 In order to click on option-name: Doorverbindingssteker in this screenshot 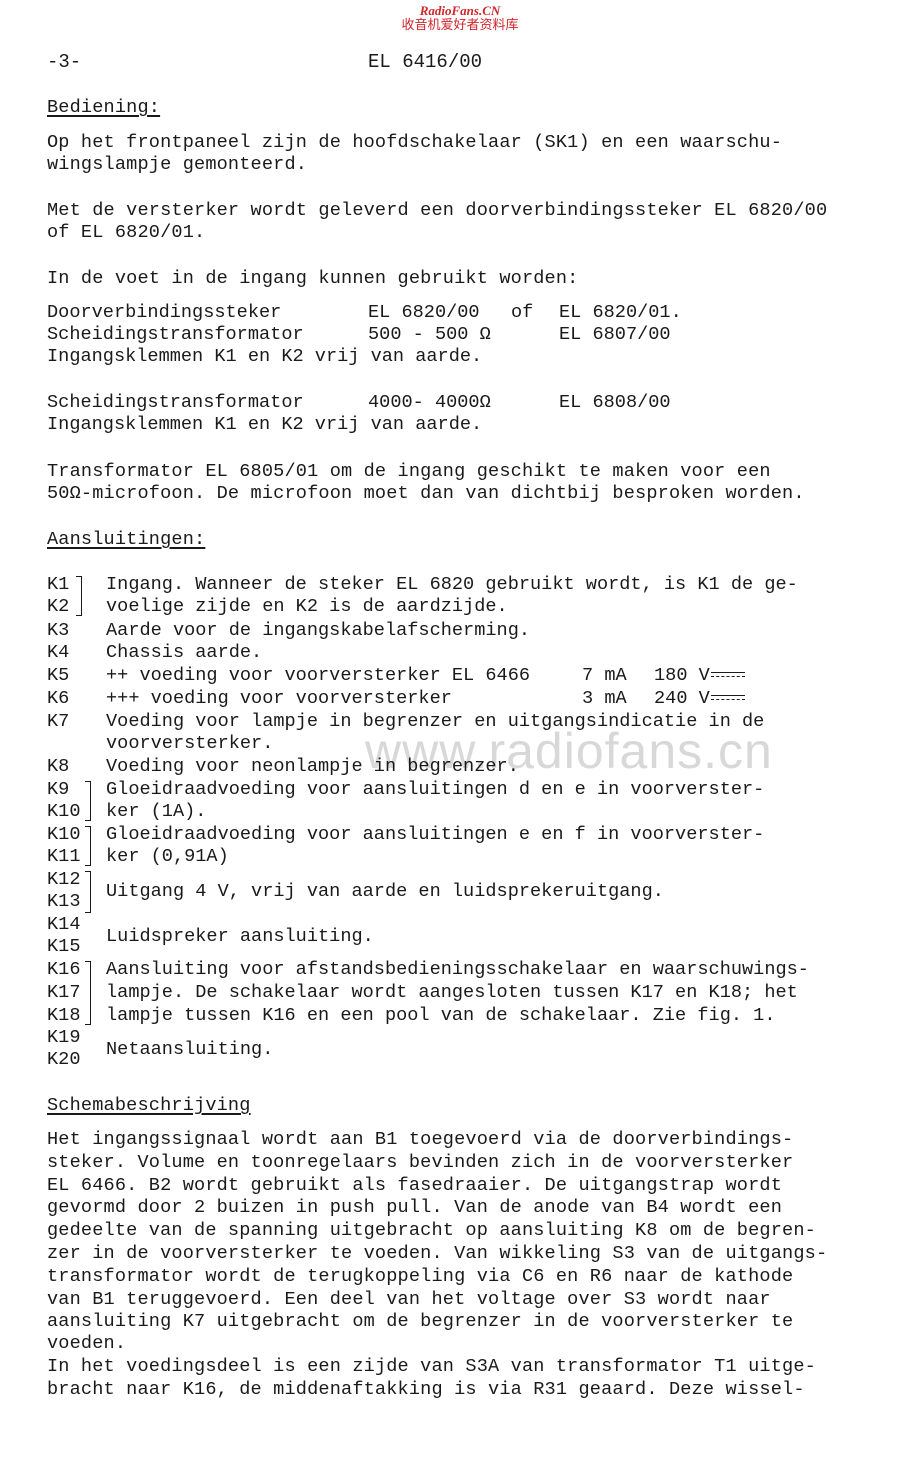, I will do `click(164, 312)`.